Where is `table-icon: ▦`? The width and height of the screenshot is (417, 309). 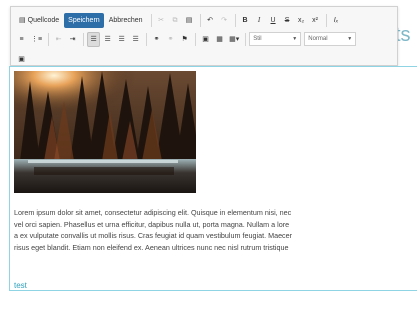 table-icon: ▦ is located at coordinates (219, 39).